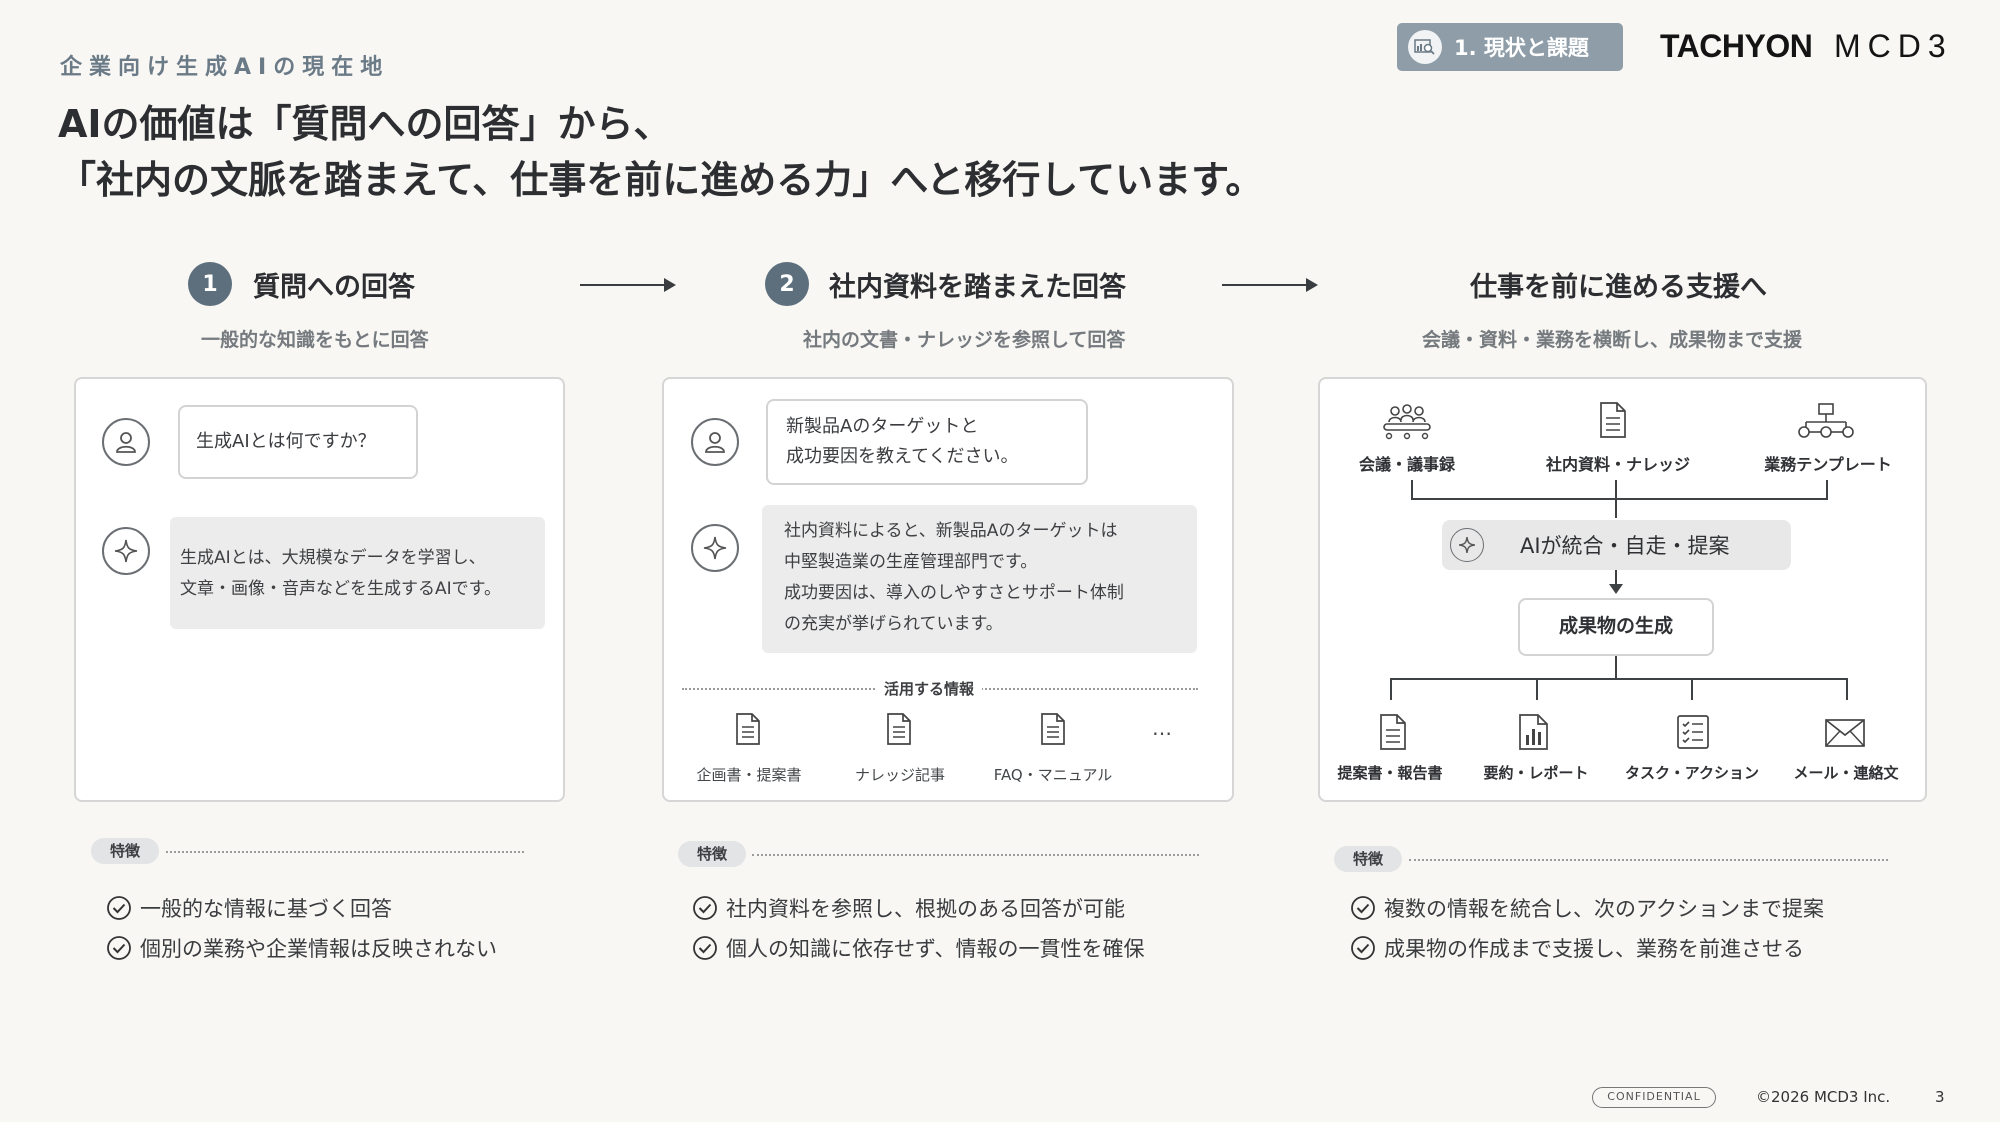 The image size is (2000, 1122). Describe the element at coordinates (1594, 949) in the screenshot. I see `feature-text: 成果物の作成まで支援し、業務を前進させる` at that location.